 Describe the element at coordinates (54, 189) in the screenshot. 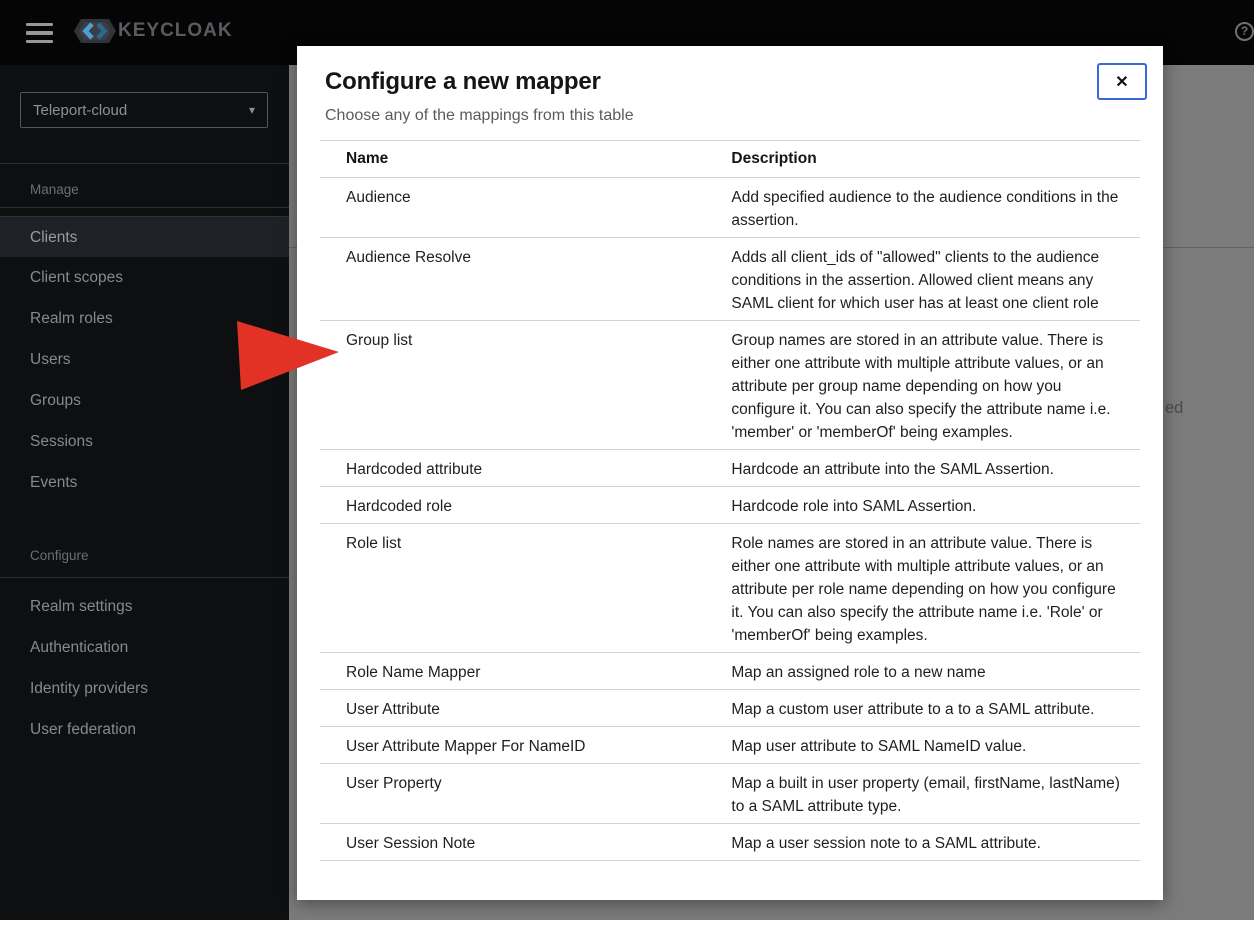

I see `nav-section-label-manage: Manage` at that location.